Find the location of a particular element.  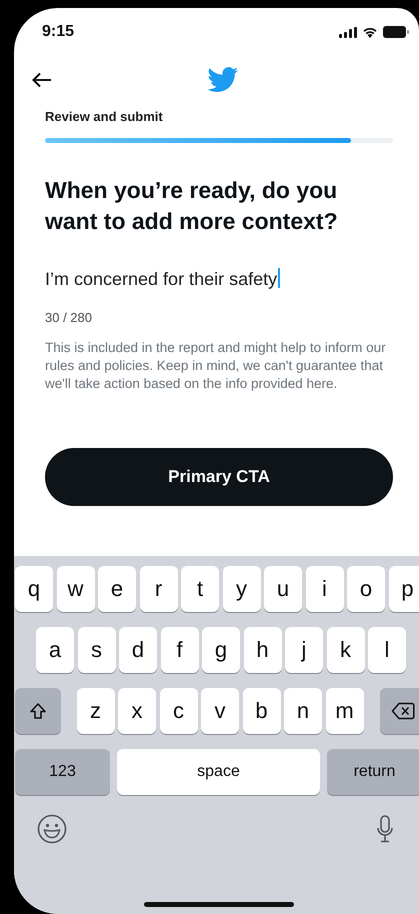

key: p is located at coordinates (403, 589).